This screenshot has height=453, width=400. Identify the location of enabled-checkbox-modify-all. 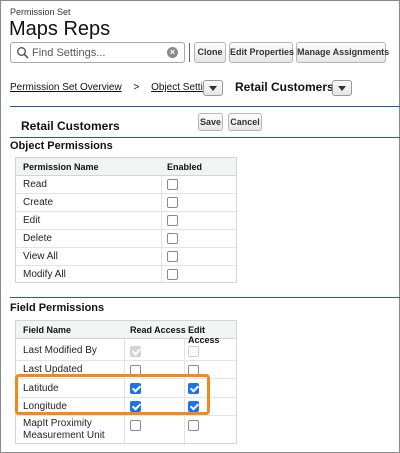
(172, 274).